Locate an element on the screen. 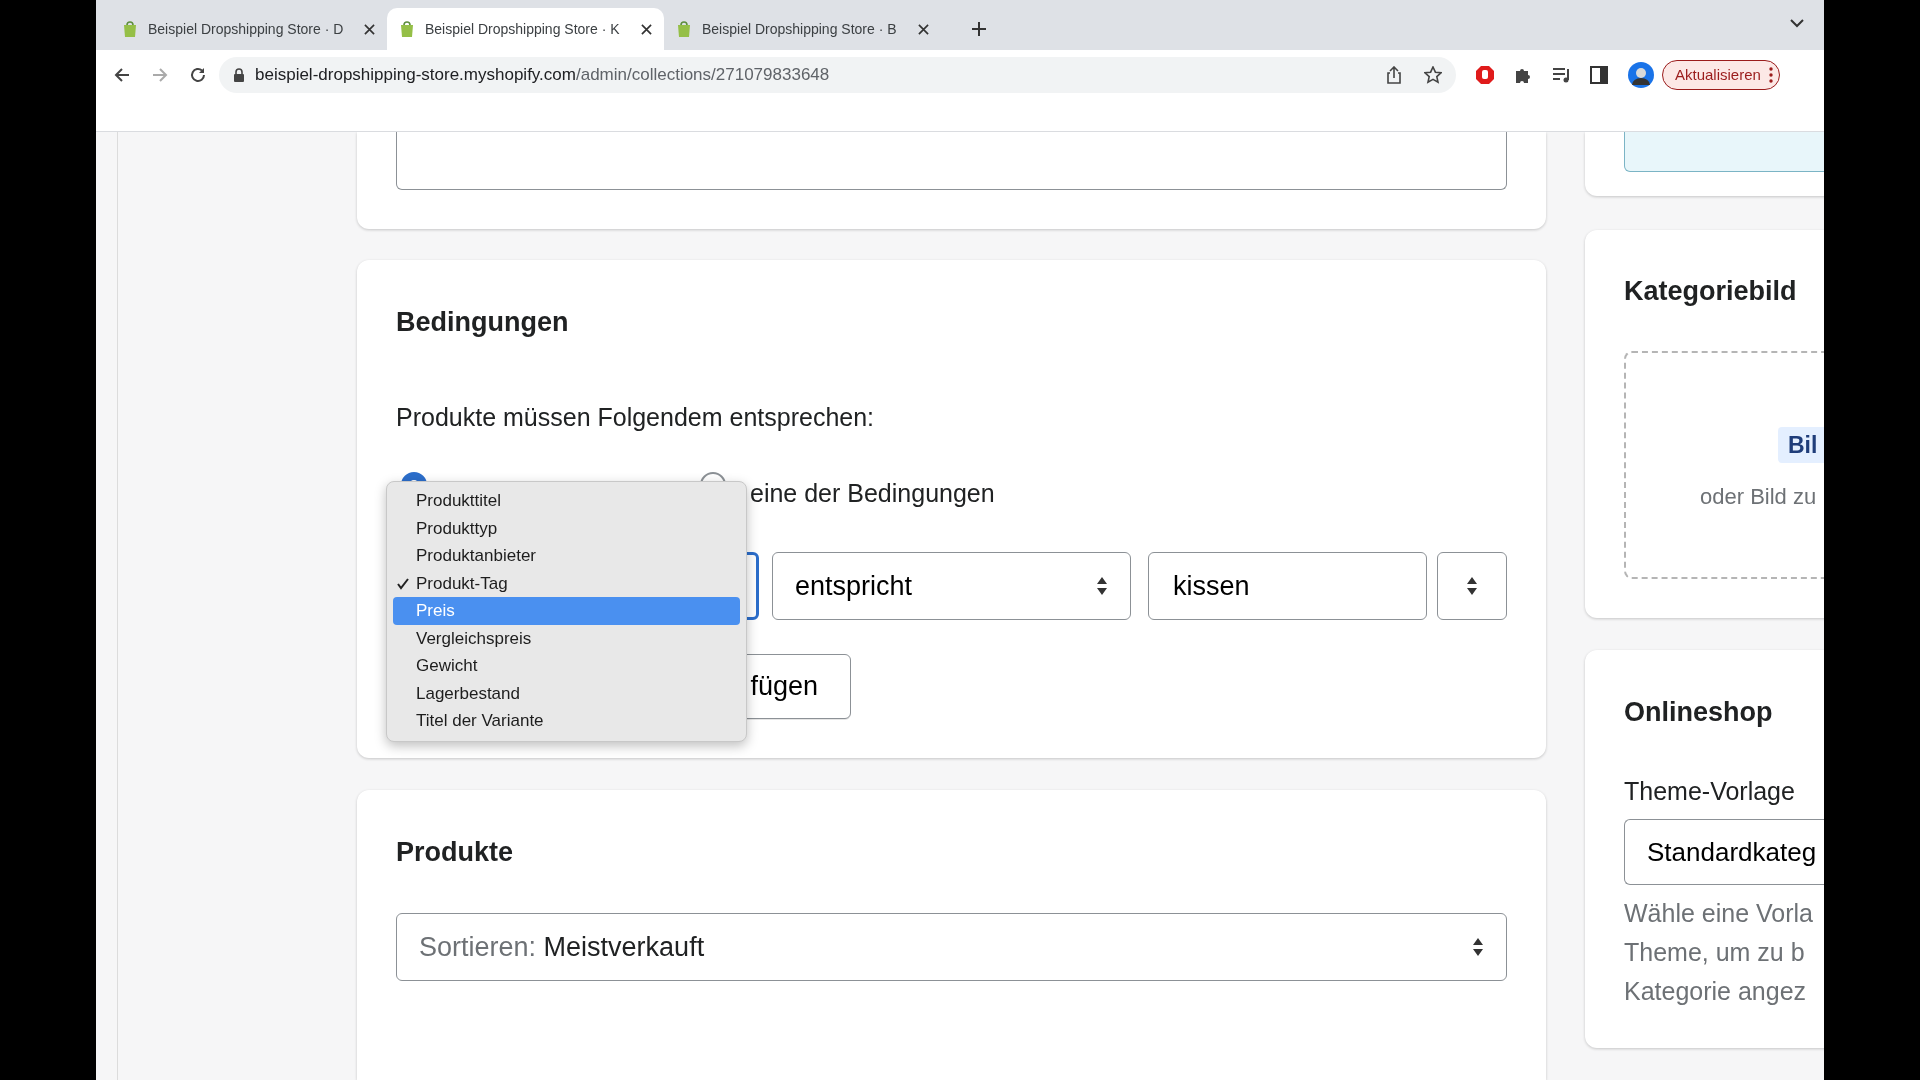  tab-title: Beispiel Dropshipping Store · B is located at coordinates (800, 29).